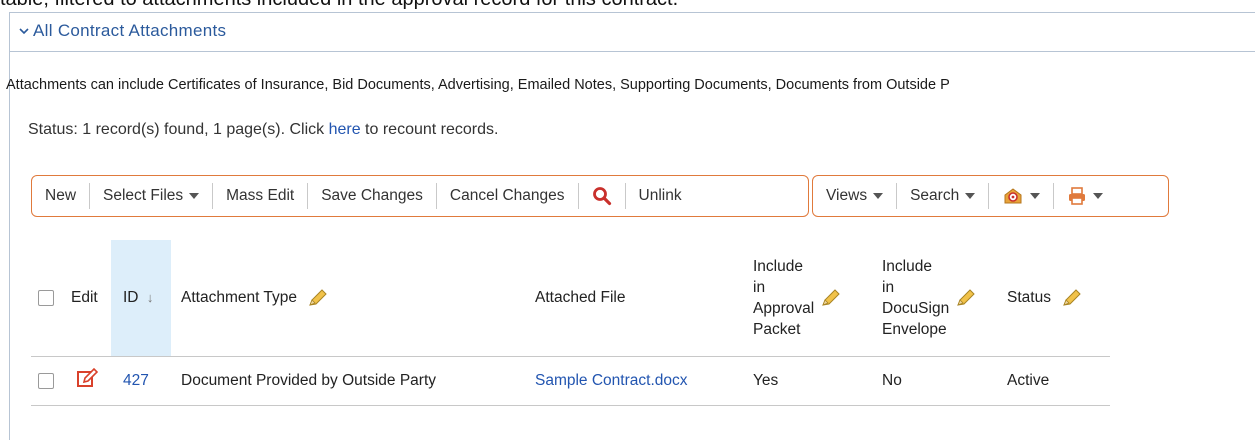 The height and width of the screenshot is (440, 1255). Describe the element at coordinates (1029, 298) in the screenshot. I see `status-header-label: Status` at that location.